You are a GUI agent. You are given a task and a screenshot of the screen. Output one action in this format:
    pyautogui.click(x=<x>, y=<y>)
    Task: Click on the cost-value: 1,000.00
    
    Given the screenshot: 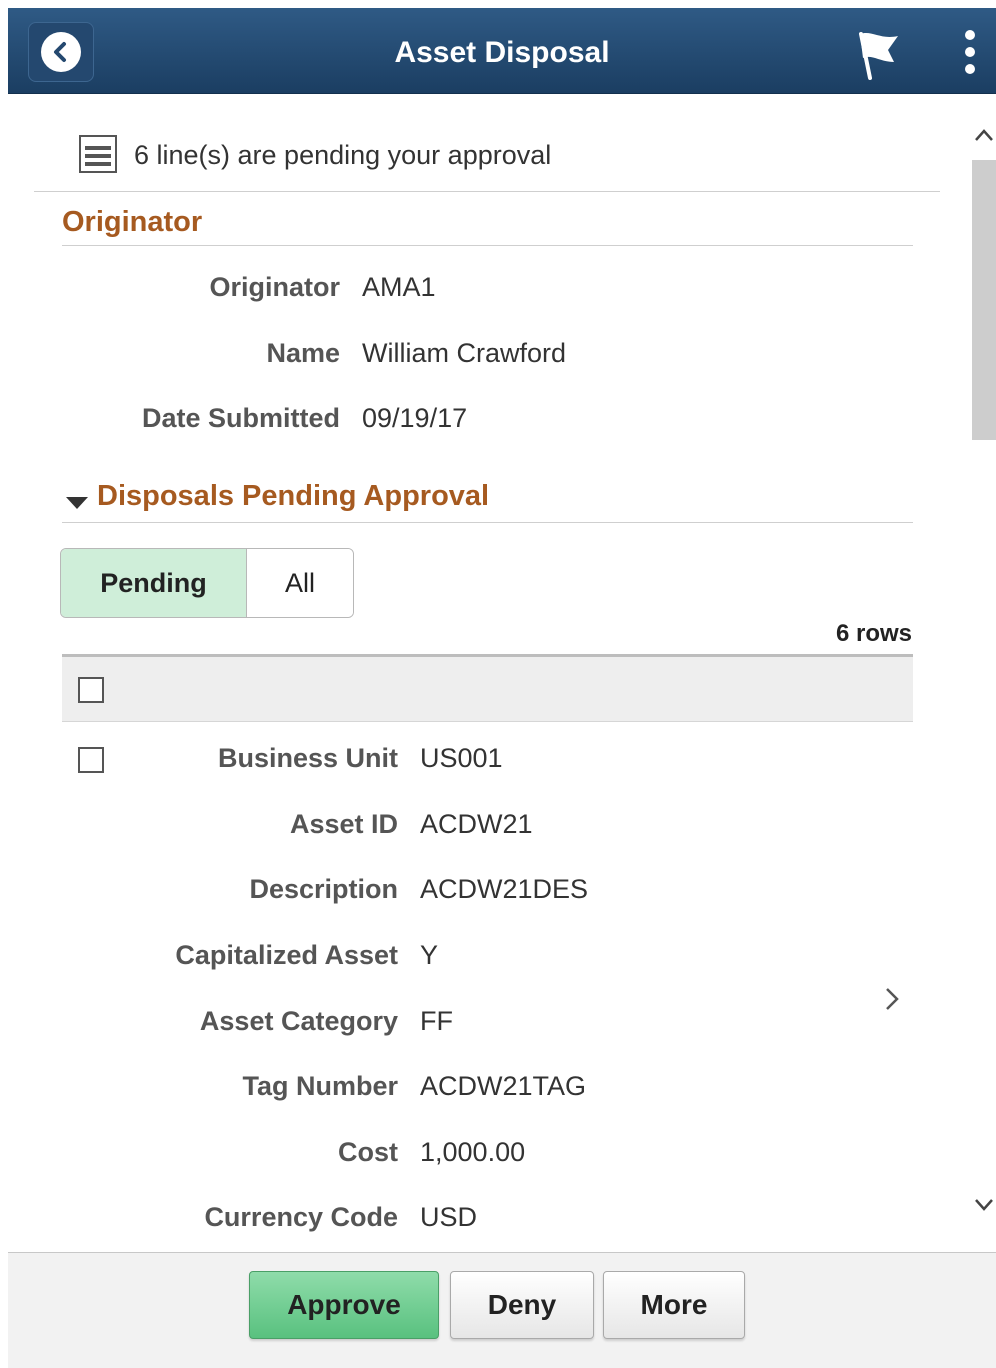 What is the action you would take?
    pyautogui.click(x=473, y=1152)
    